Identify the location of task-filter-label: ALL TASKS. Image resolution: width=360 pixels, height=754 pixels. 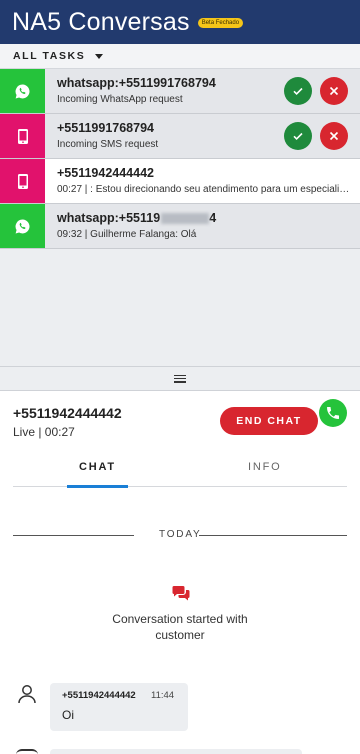
(49, 56).